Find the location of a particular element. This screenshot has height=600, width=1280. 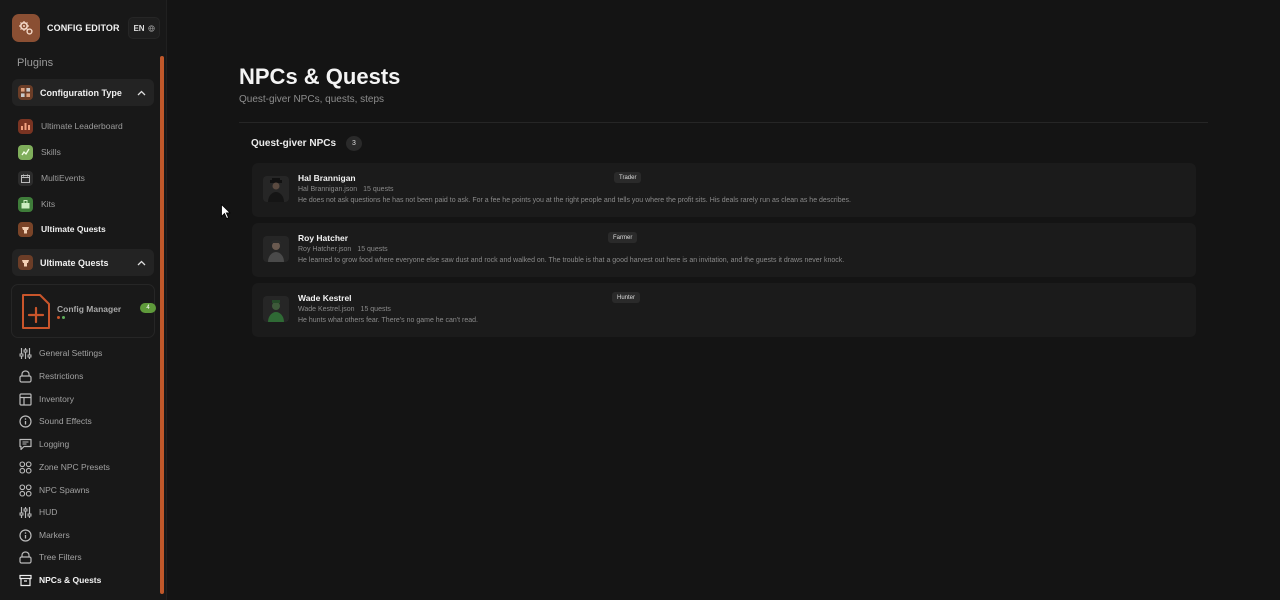

nav-label: Tree Filters is located at coordinates (60, 557).